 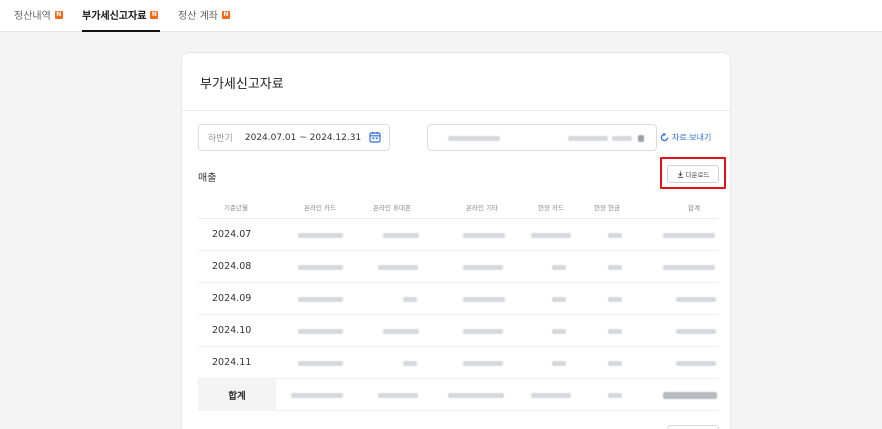 I want to click on pagination-button, so click(x=693, y=427).